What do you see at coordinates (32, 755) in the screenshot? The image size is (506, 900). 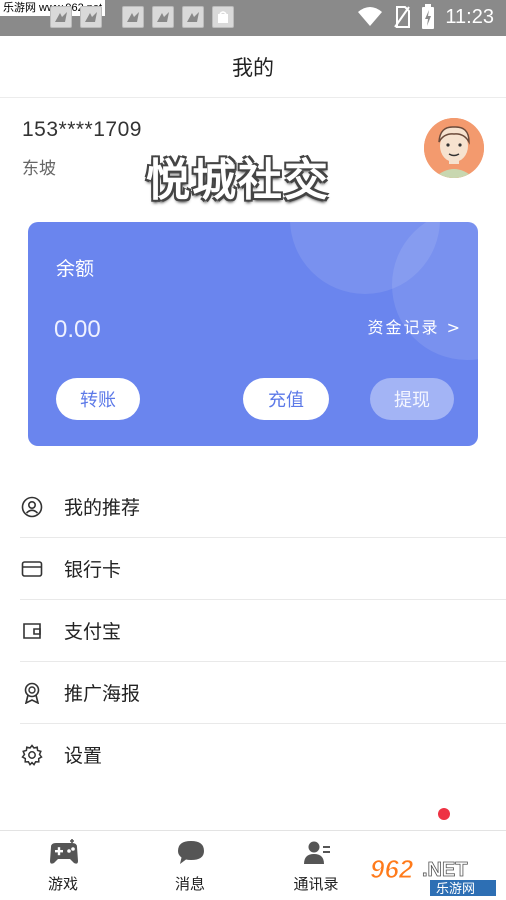 I see `gear-icon` at bounding box center [32, 755].